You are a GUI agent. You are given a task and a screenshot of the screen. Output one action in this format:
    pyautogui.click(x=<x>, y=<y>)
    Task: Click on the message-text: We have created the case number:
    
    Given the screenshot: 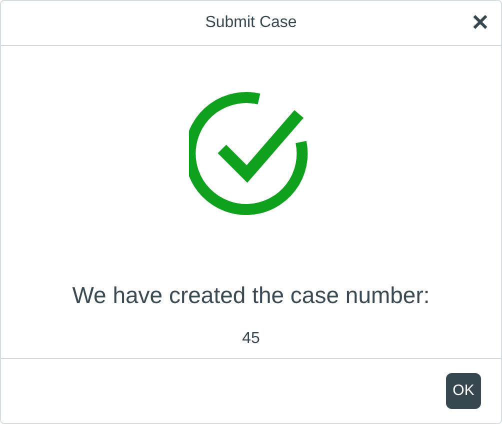 What is the action you would take?
    pyautogui.click(x=251, y=295)
    